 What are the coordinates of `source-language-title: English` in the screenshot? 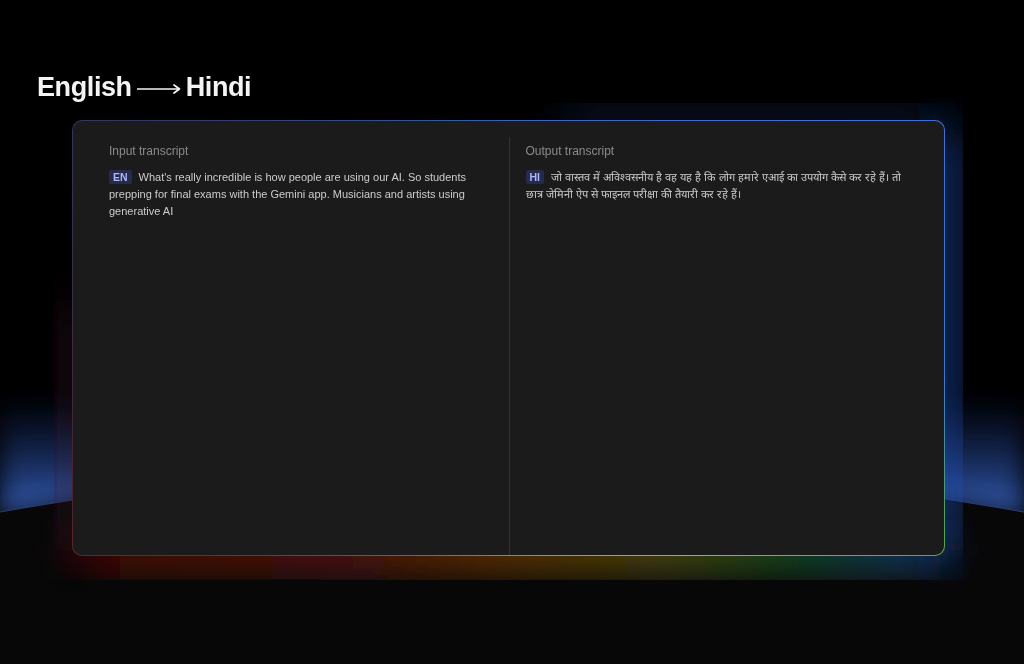 It's located at (84, 87).